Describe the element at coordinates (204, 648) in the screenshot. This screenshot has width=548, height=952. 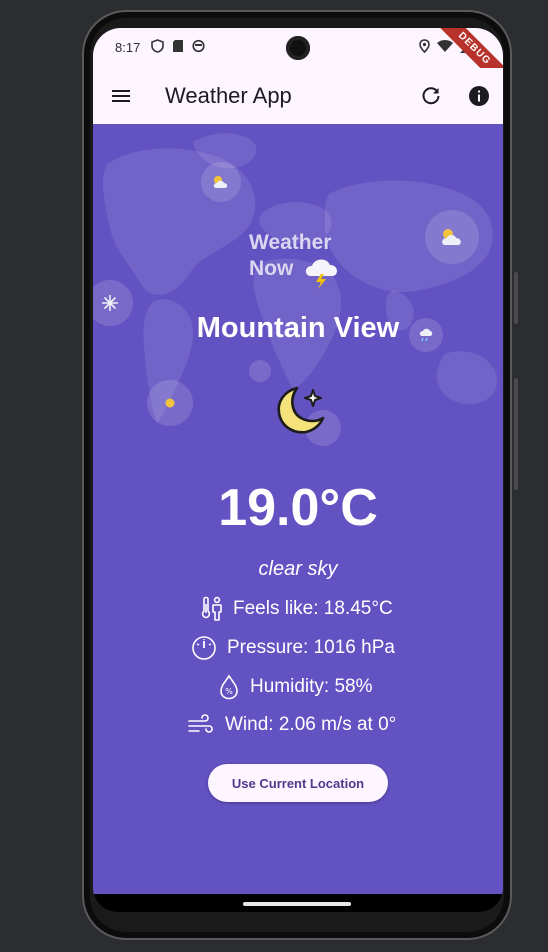
I see `pressure-gauge-icon` at that location.